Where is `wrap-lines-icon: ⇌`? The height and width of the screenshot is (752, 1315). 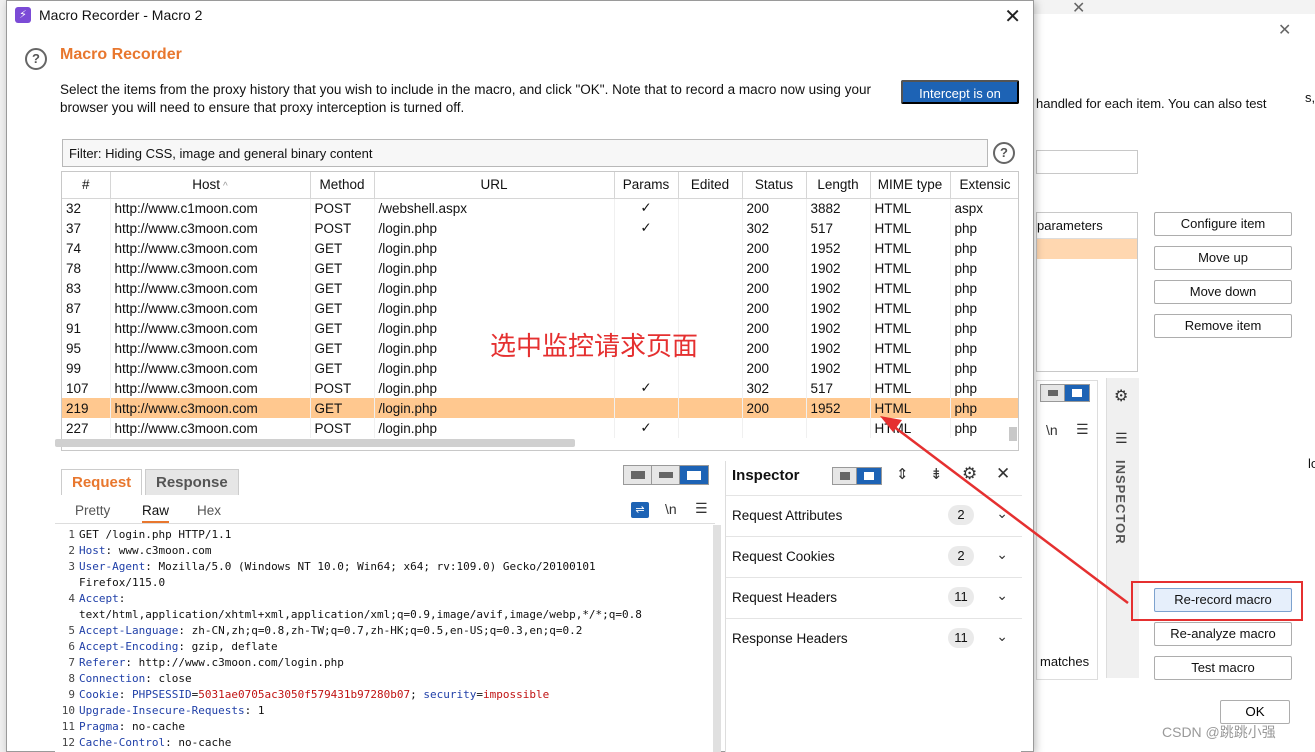 wrap-lines-icon: ⇌ is located at coordinates (640, 510).